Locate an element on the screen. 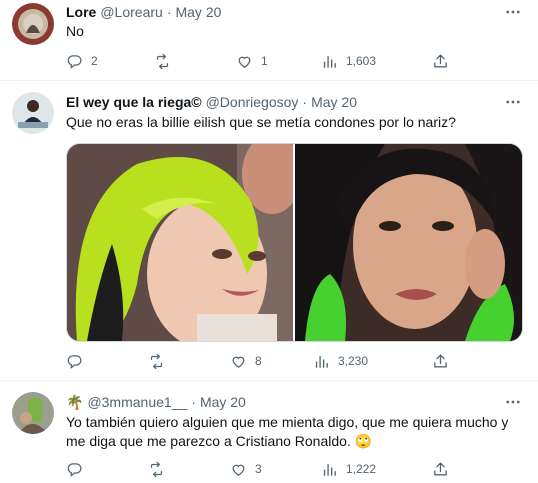 This screenshot has height=483, width=538. action-bar: 8 3,230 is located at coordinates (260, 361).